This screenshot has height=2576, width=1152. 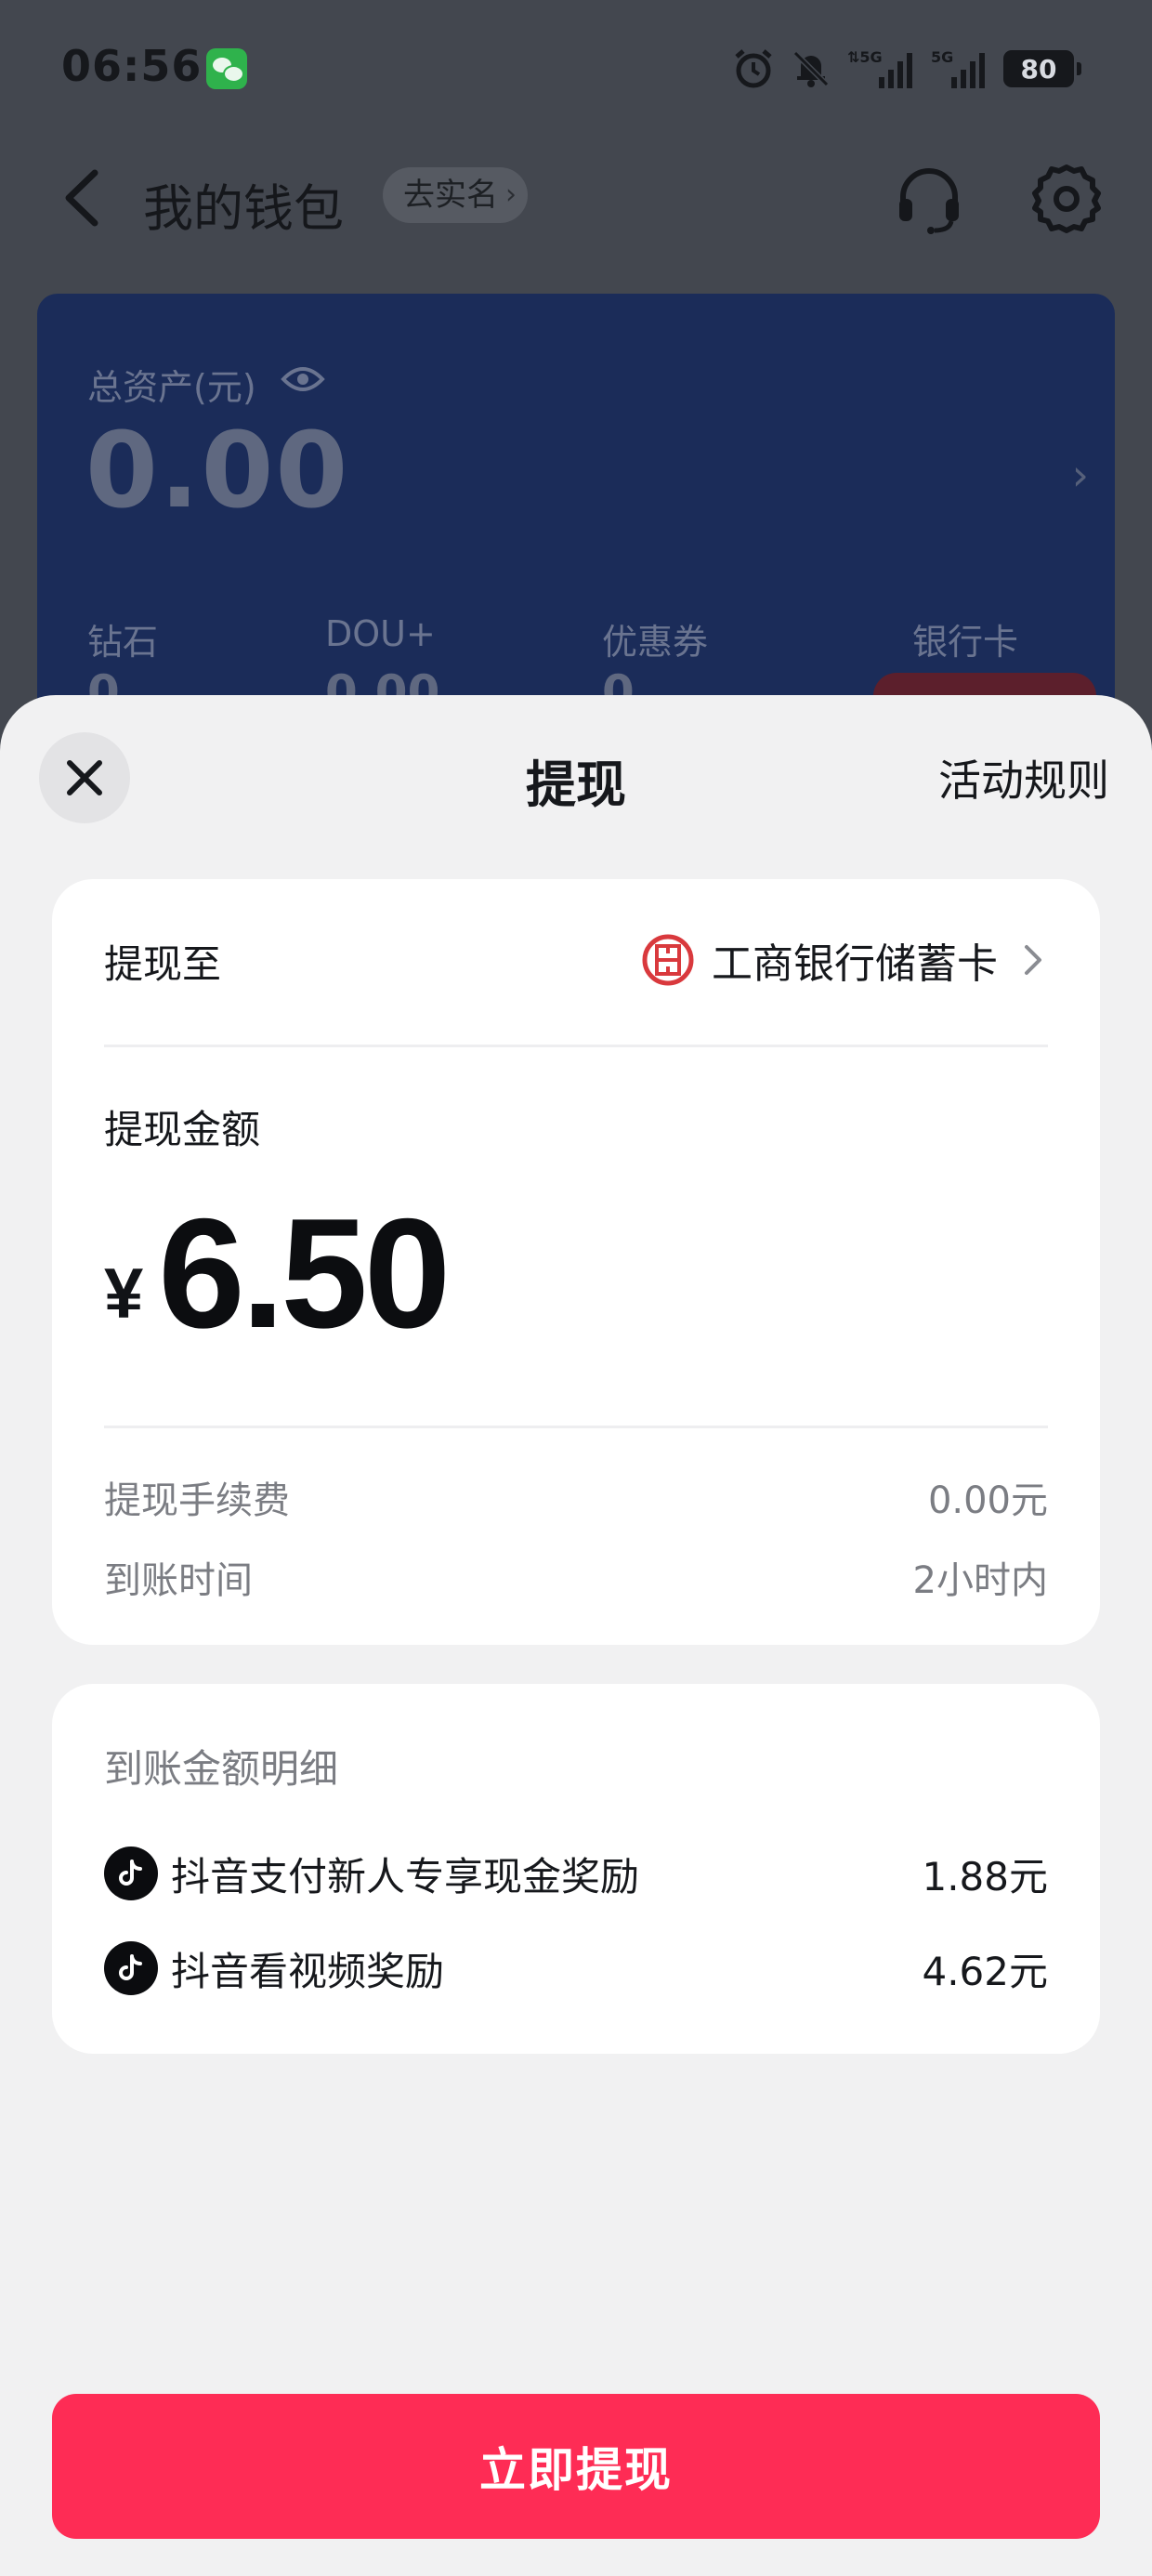 What do you see at coordinates (985, 1876) in the screenshot?
I see `detail-item-value: 1.88元` at bounding box center [985, 1876].